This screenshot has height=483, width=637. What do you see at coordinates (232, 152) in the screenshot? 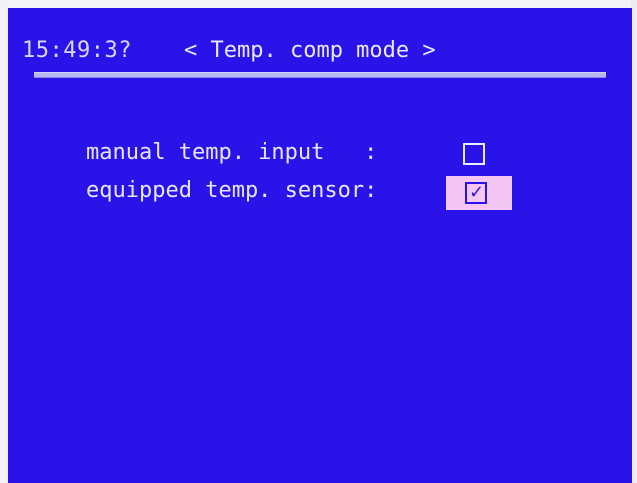
I see `option-label: manual temp. input :` at bounding box center [232, 152].